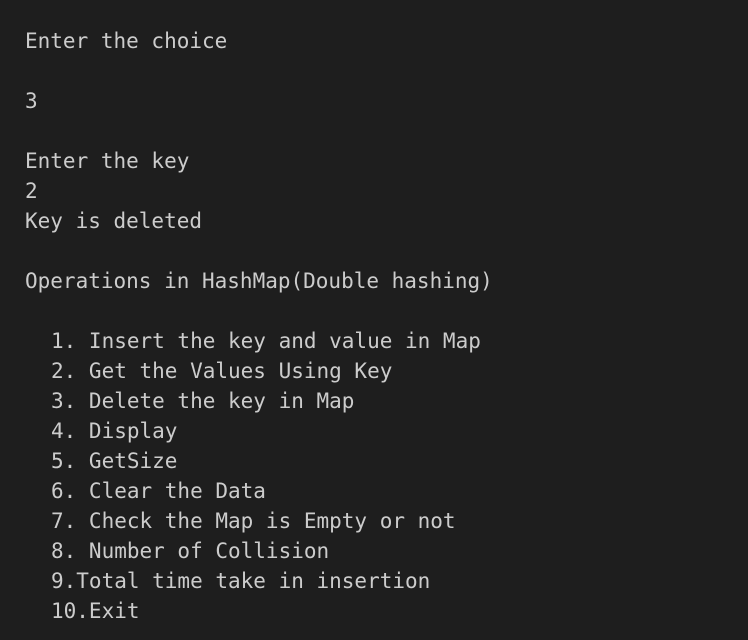  I want to click on prompt-key-text: Enter the key, so click(107, 161).